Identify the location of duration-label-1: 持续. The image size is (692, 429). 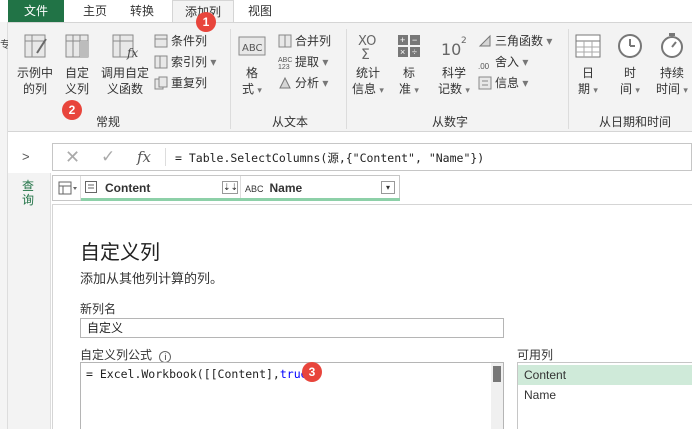
(671, 73).